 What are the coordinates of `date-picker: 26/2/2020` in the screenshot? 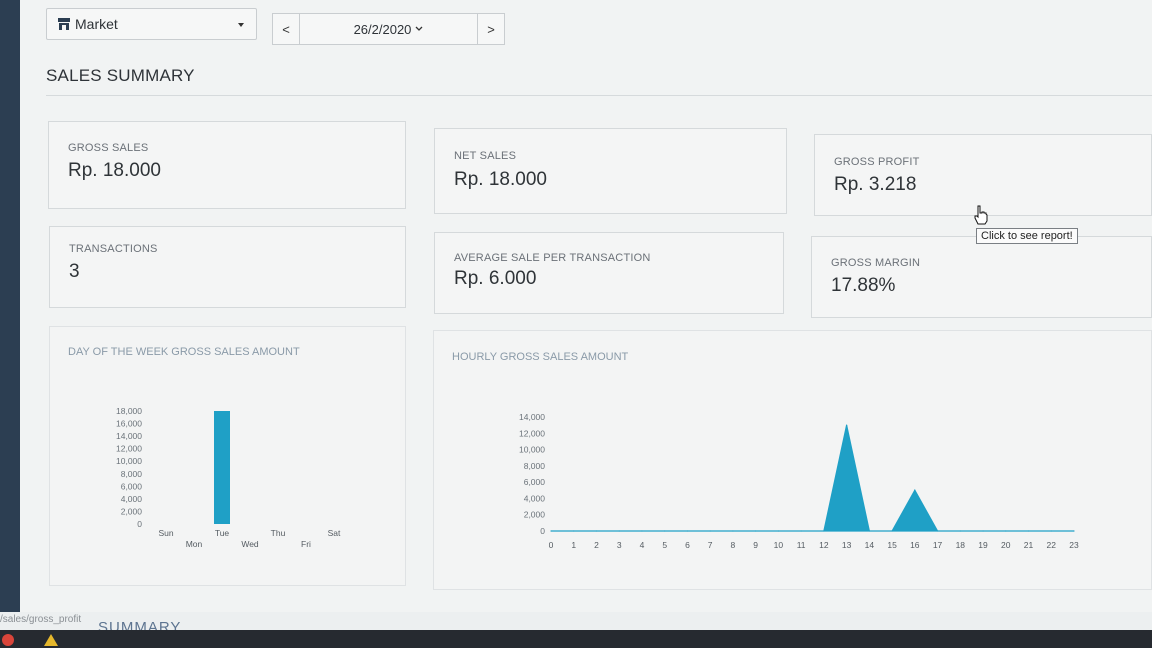 It's located at (388, 29).